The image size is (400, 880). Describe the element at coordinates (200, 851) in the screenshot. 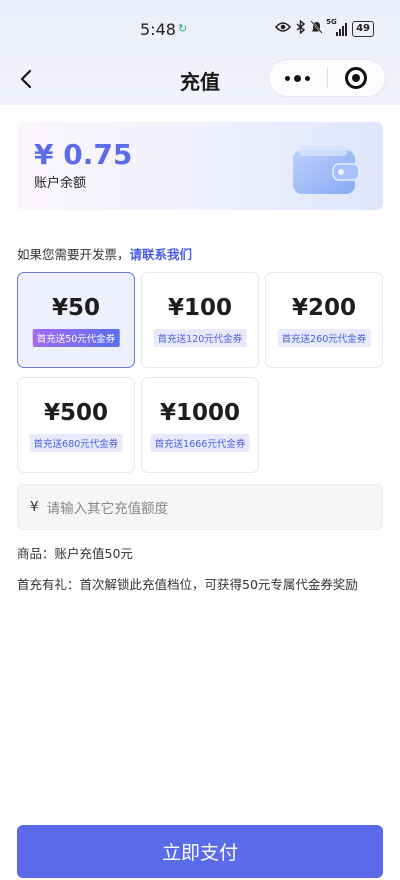

I see `pay-now-button: 立即支付` at that location.